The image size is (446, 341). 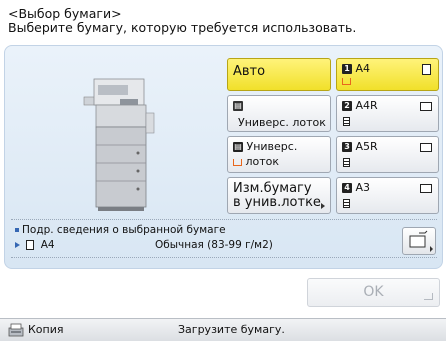 What do you see at coordinates (387, 74) in the screenshot?
I see `drawer-1-button: 1 A4` at bounding box center [387, 74].